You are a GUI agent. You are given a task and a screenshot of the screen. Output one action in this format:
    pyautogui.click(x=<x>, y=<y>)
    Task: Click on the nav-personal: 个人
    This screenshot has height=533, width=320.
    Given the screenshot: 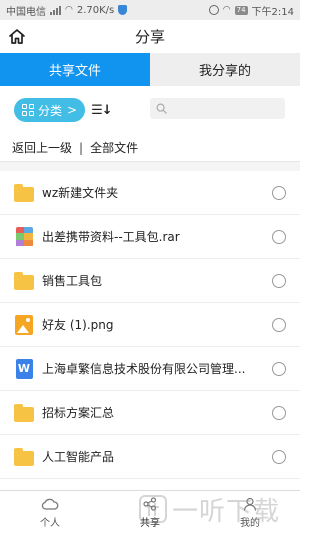 What is the action you would take?
    pyautogui.click(x=50, y=512)
    